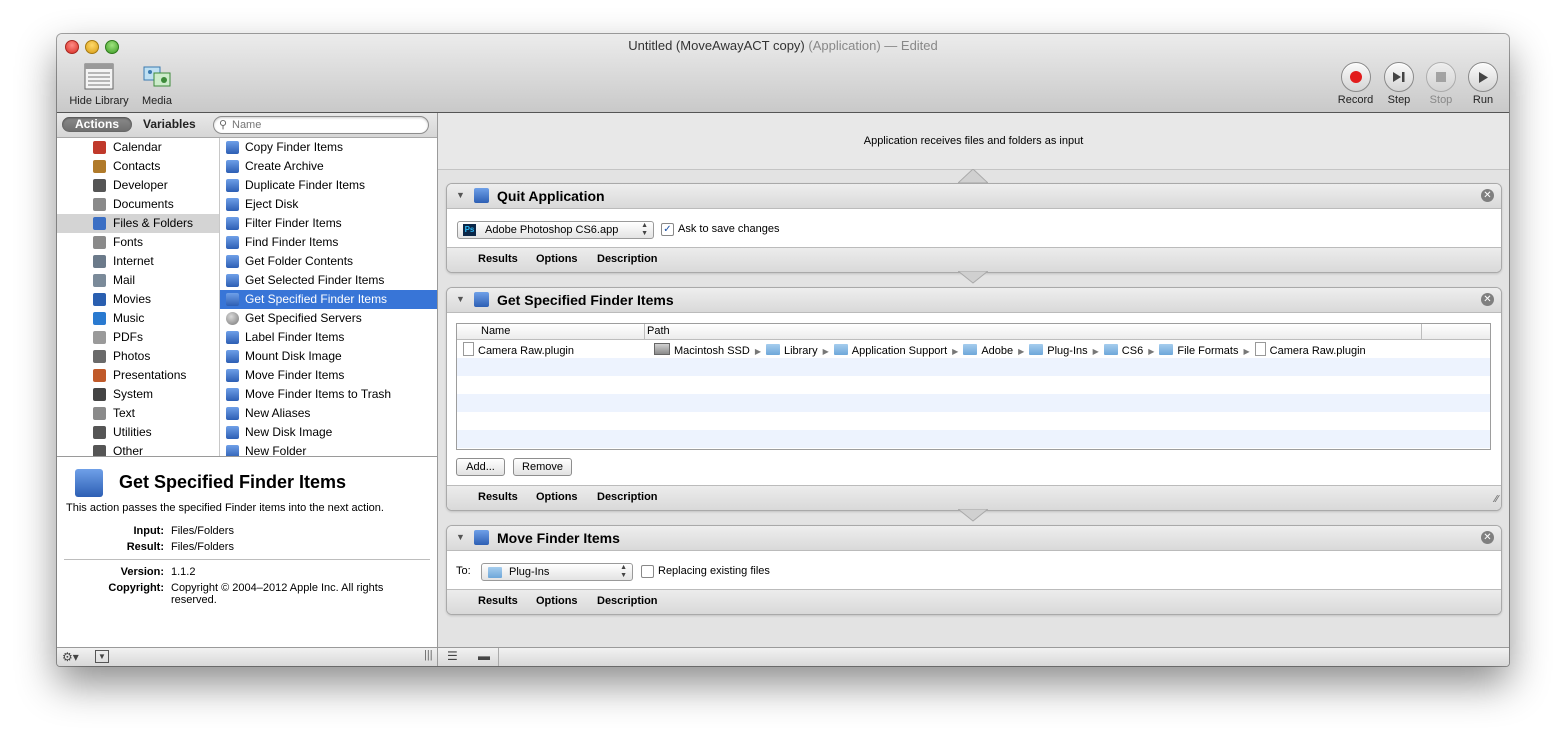  I want to click on action-label: New Aliases, so click(278, 413).